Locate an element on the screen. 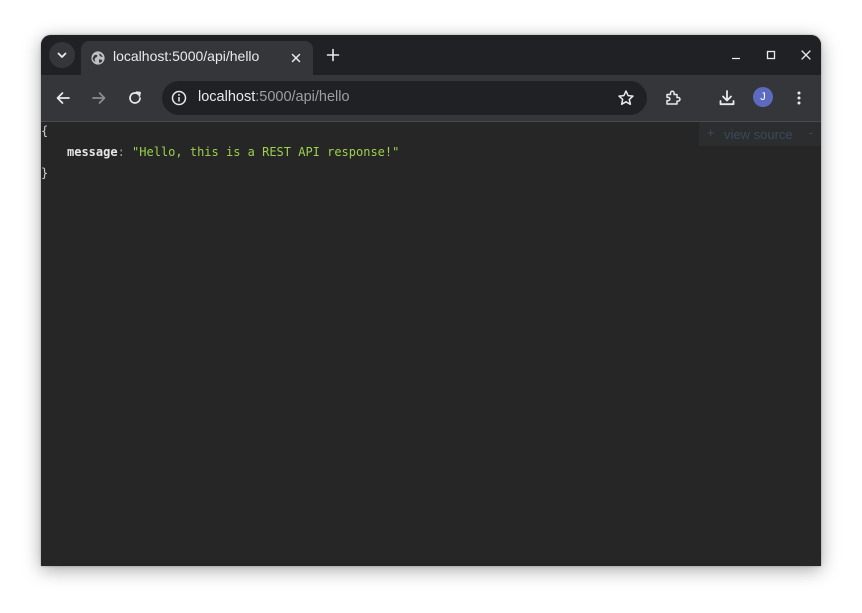 Image resolution: width=862 pixels, height=613 pixels. reload-button is located at coordinates (135, 98).